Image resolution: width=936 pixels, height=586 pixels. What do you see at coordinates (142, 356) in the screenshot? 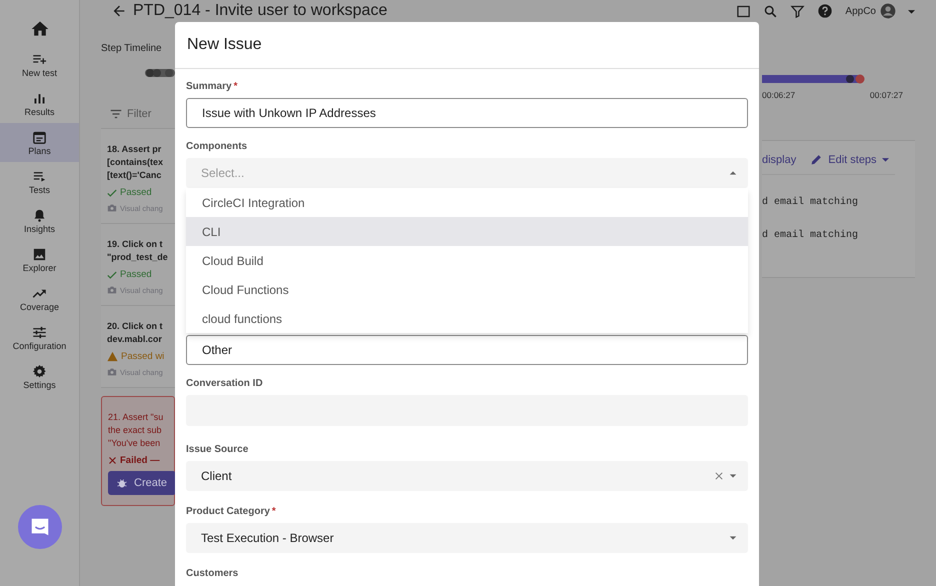
I see `step-status: Passed wi` at bounding box center [142, 356].